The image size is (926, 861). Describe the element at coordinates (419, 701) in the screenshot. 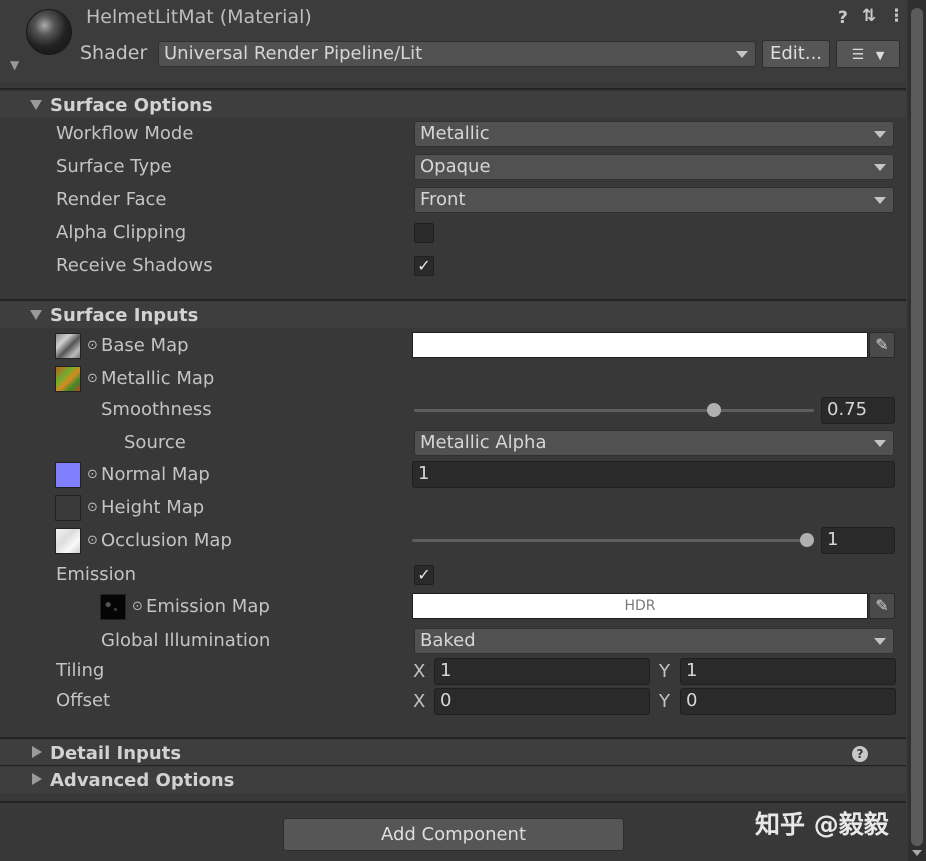

I see `offset-x-label: X` at that location.